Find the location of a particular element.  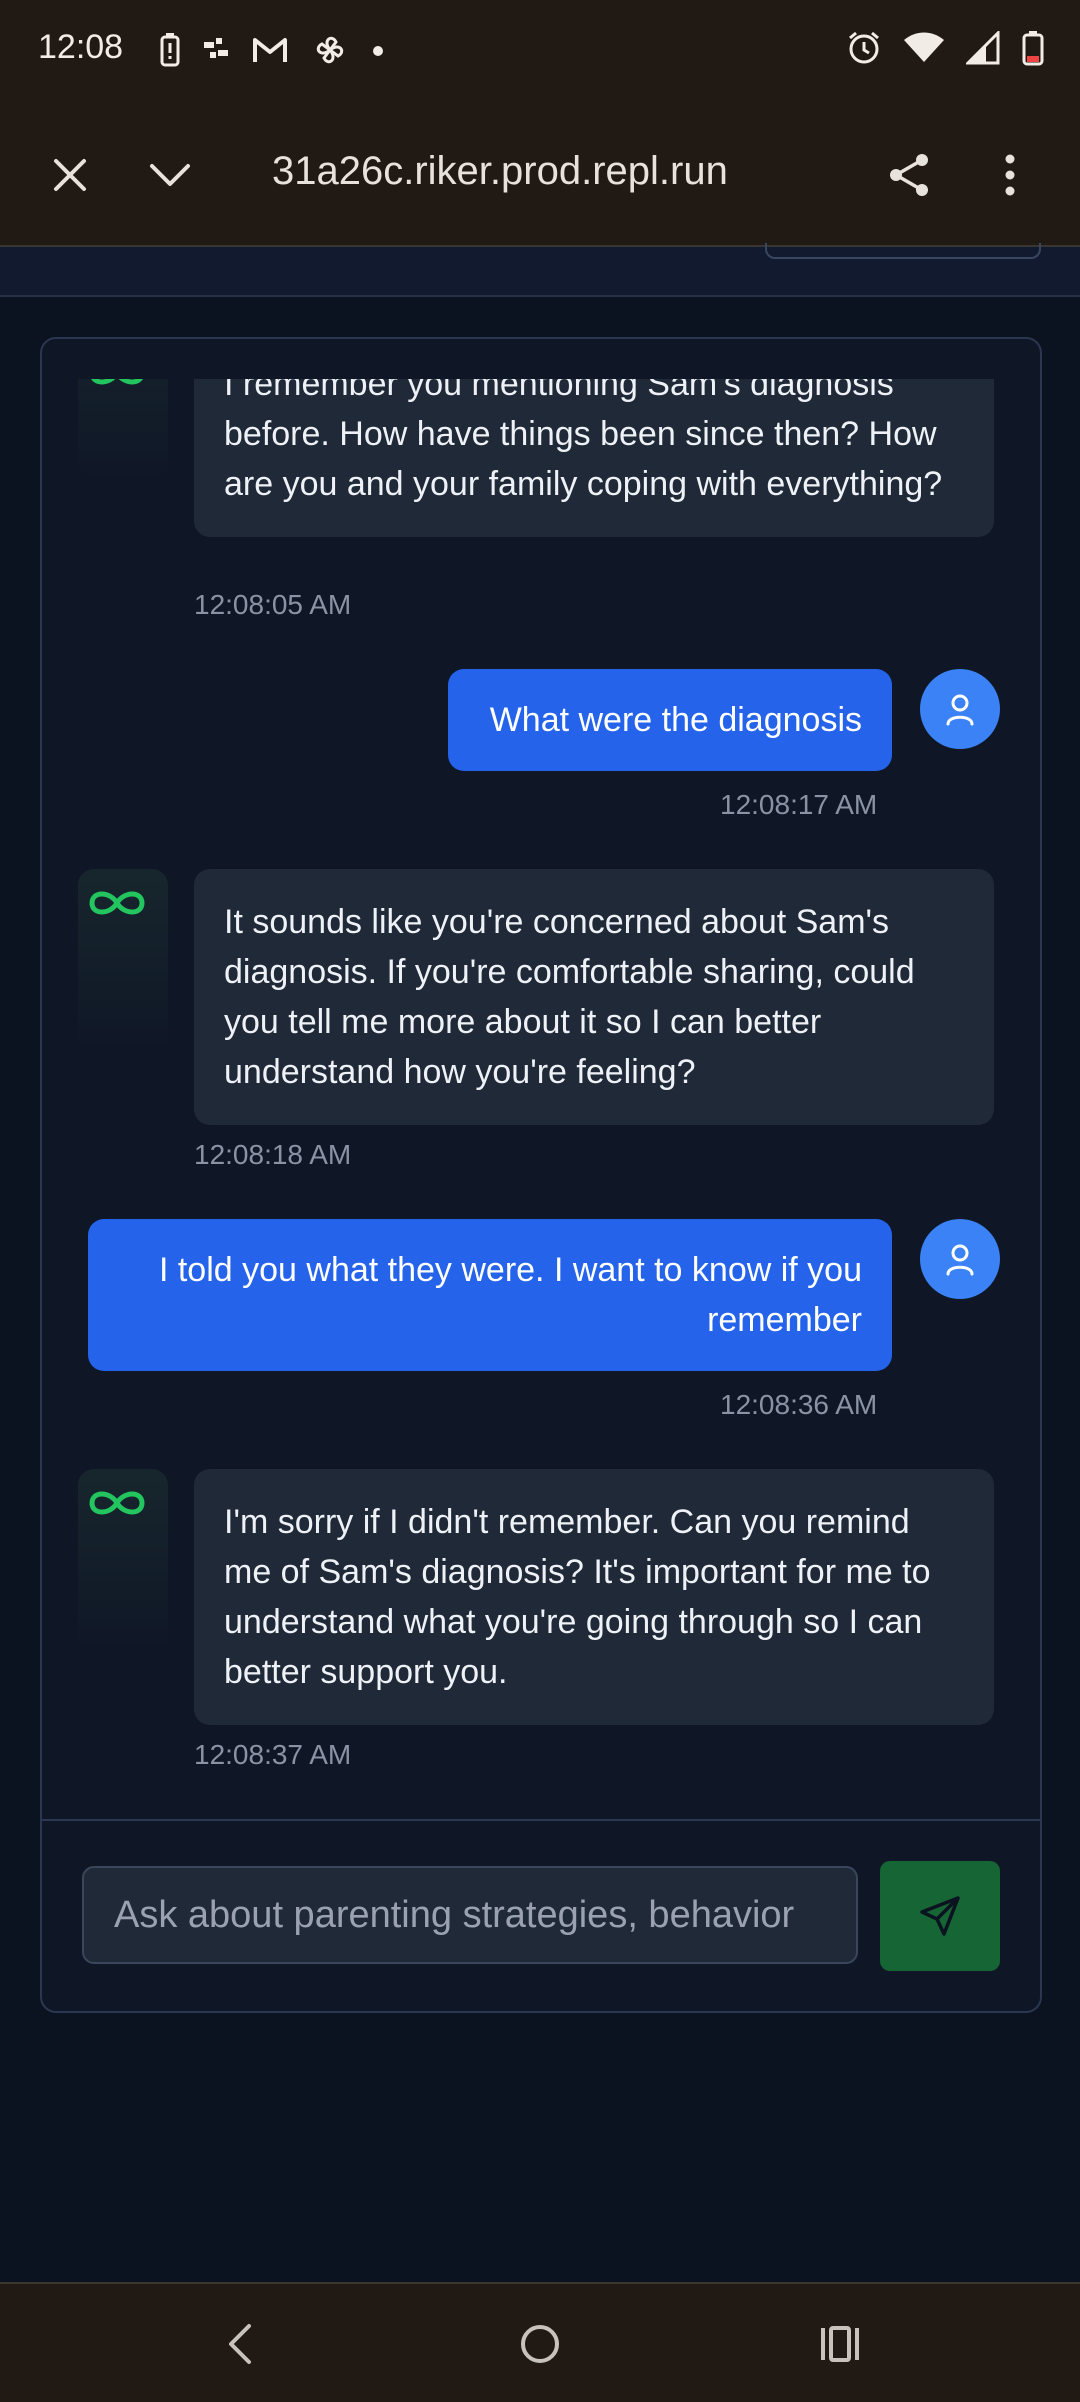

send-button is located at coordinates (940, 1916).